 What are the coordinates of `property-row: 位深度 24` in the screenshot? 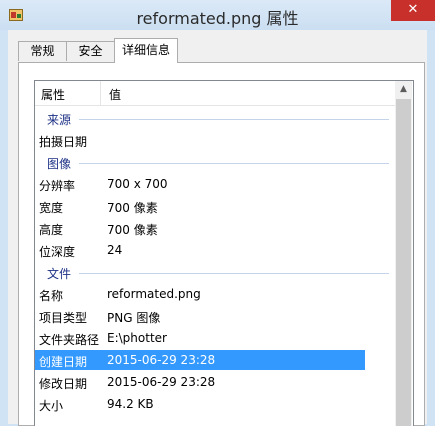 It's located at (200, 250).